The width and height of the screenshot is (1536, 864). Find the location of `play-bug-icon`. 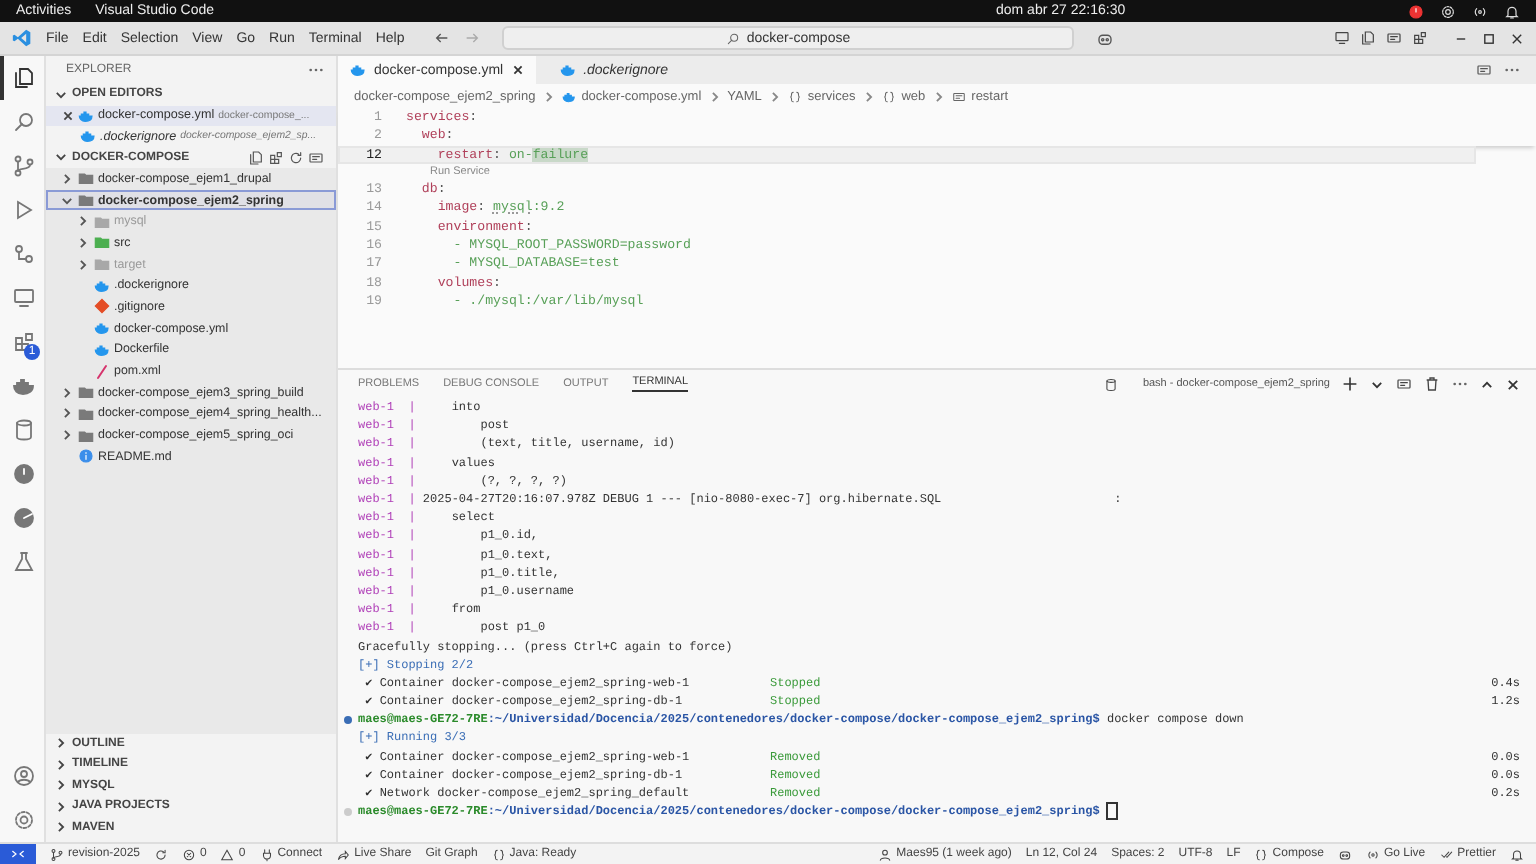

play-bug-icon is located at coordinates (24, 210).